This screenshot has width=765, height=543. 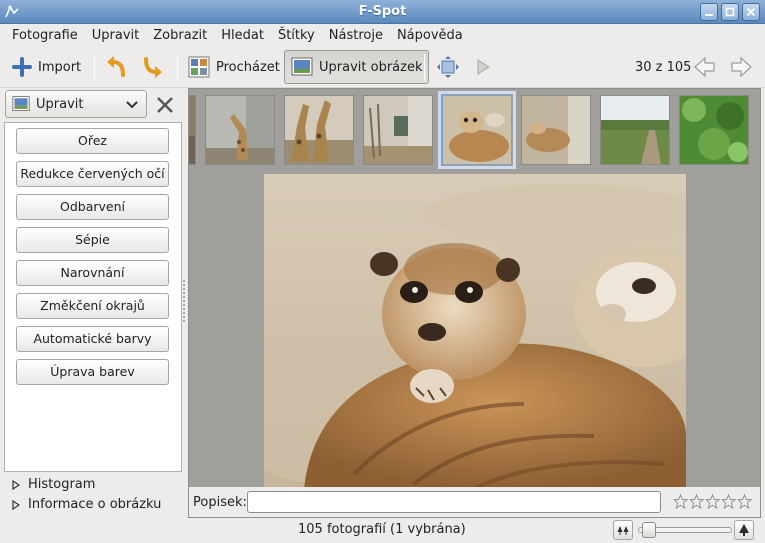 What do you see at coordinates (180, 35) in the screenshot?
I see `menu-zobrazit: Zobrazit` at bounding box center [180, 35].